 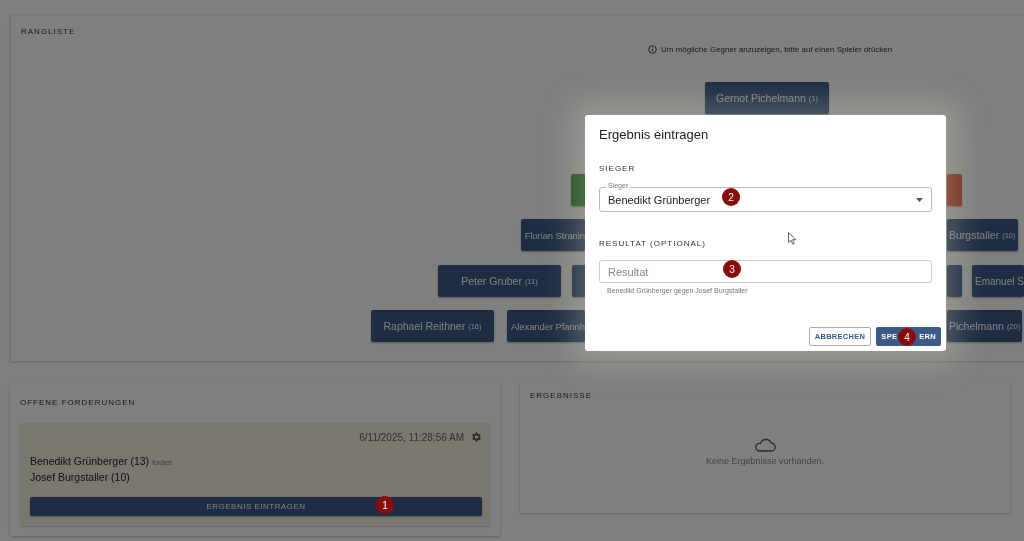 What do you see at coordinates (48, 31) in the screenshot?
I see `section-title: RANGLISTE` at bounding box center [48, 31].